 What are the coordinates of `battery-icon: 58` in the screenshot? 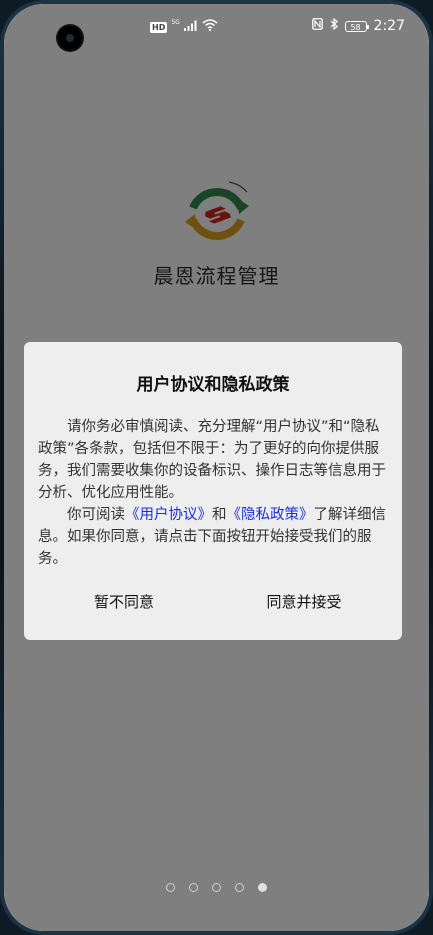 It's located at (356, 26).